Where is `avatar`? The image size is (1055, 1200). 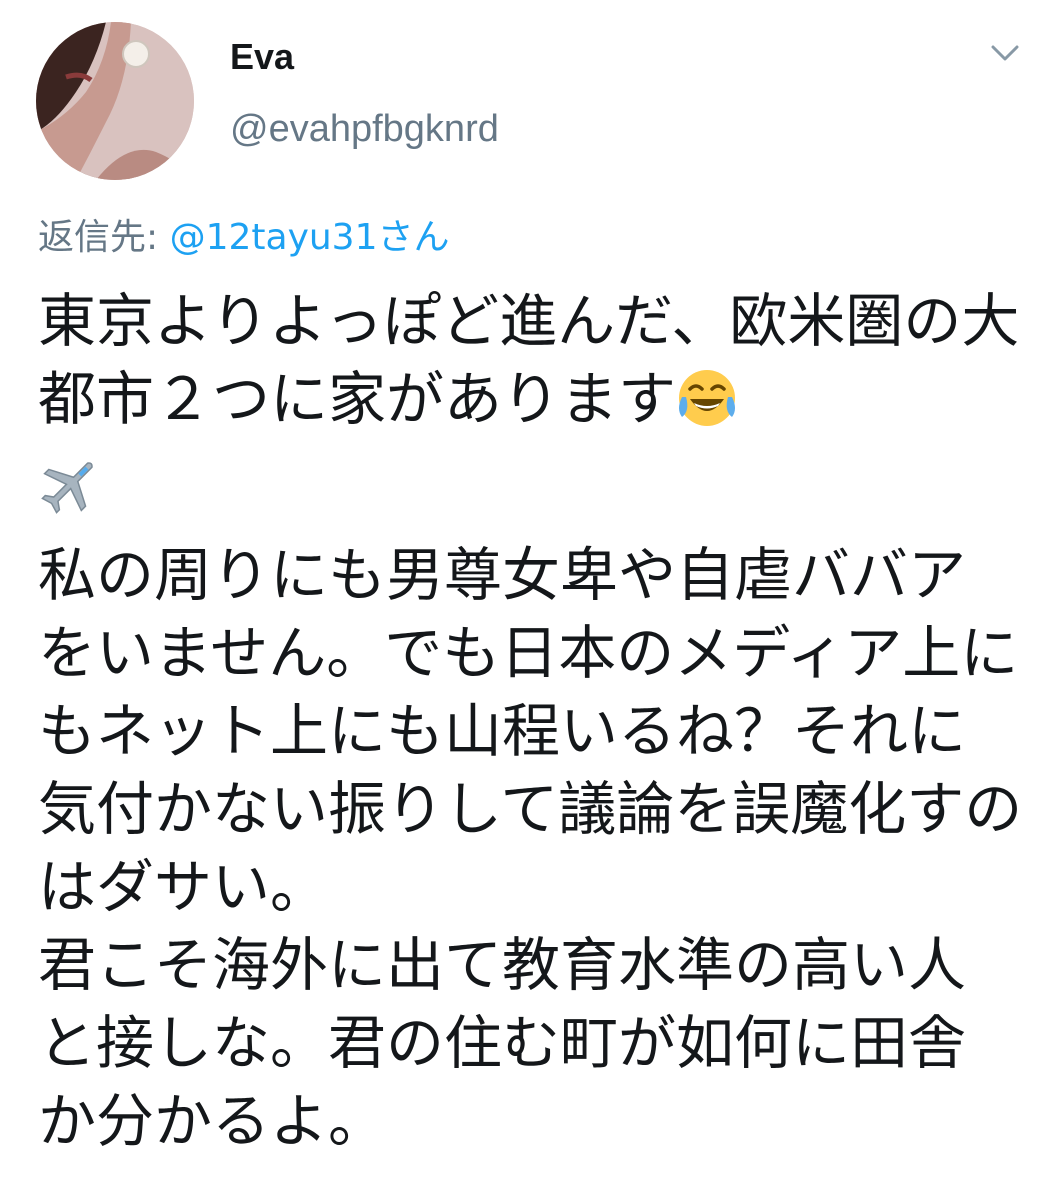
avatar is located at coordinates (115, 101).